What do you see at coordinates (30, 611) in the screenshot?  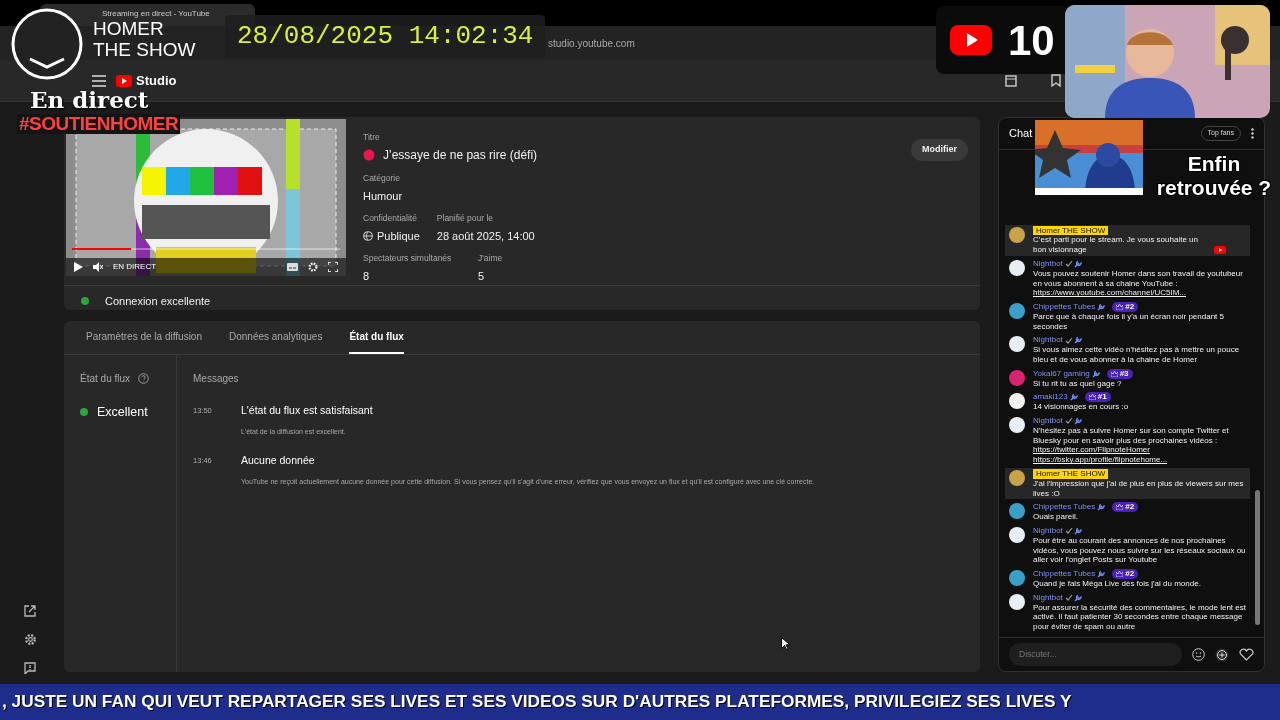 I see `external-link-icon` at bounding box center [30, 611].